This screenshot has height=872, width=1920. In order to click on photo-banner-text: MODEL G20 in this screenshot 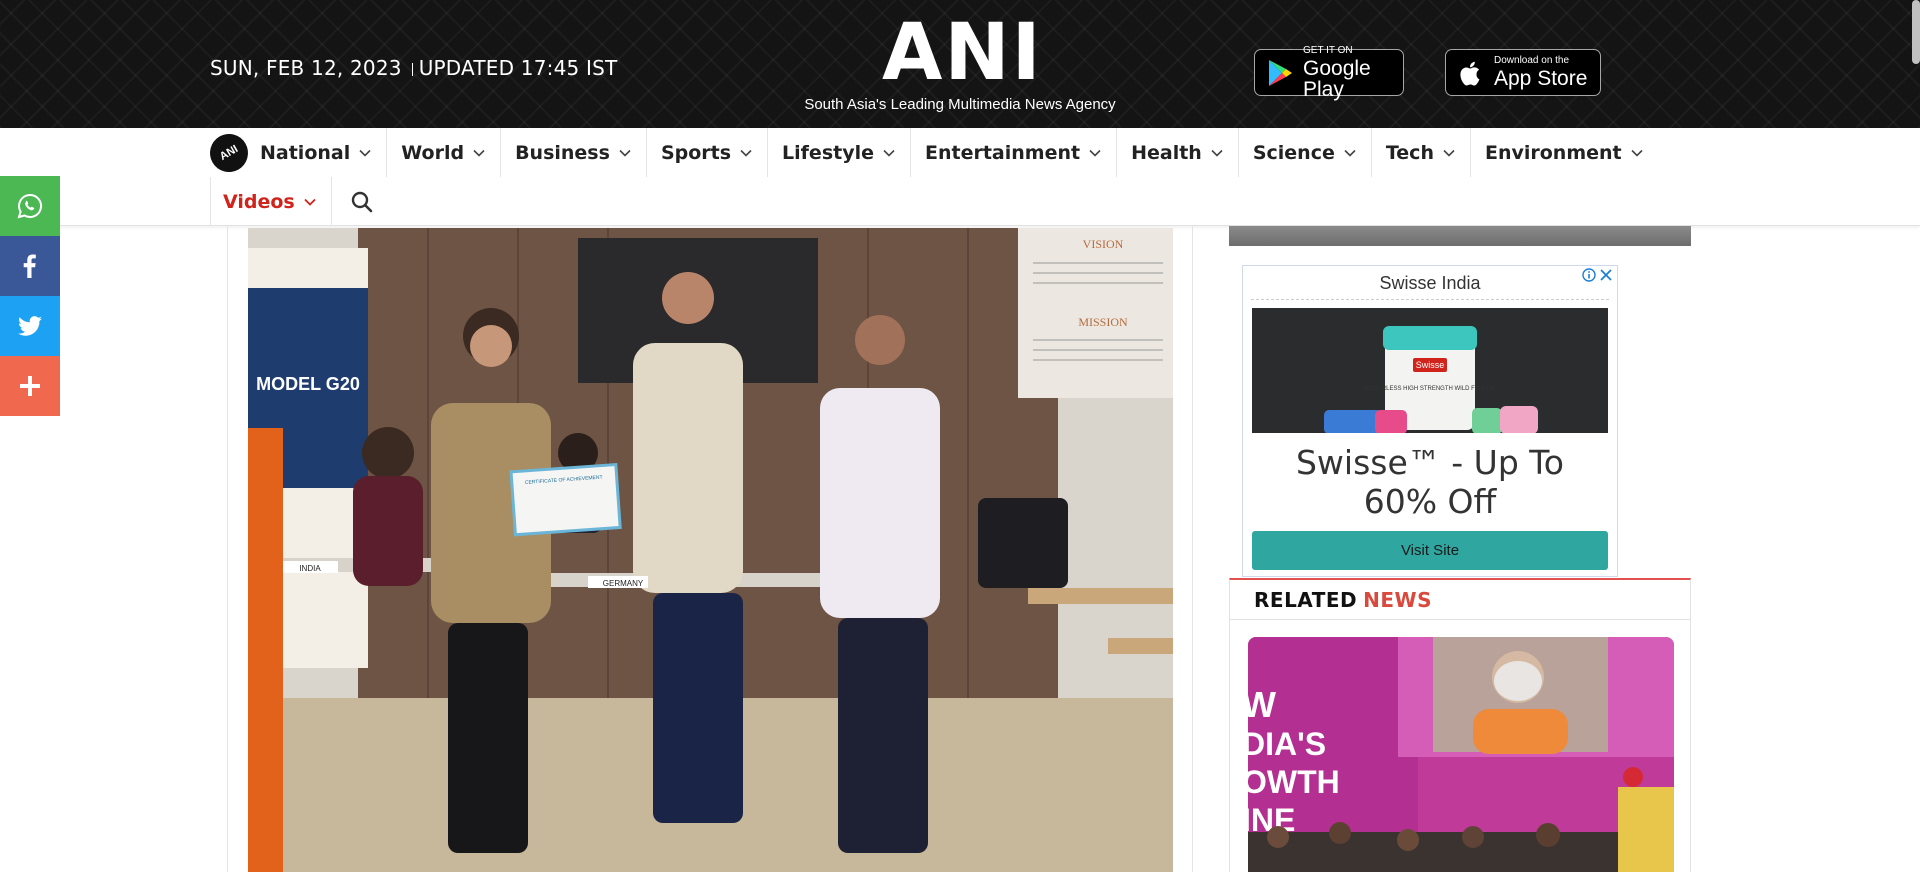, I will do `click(308, 384)`.